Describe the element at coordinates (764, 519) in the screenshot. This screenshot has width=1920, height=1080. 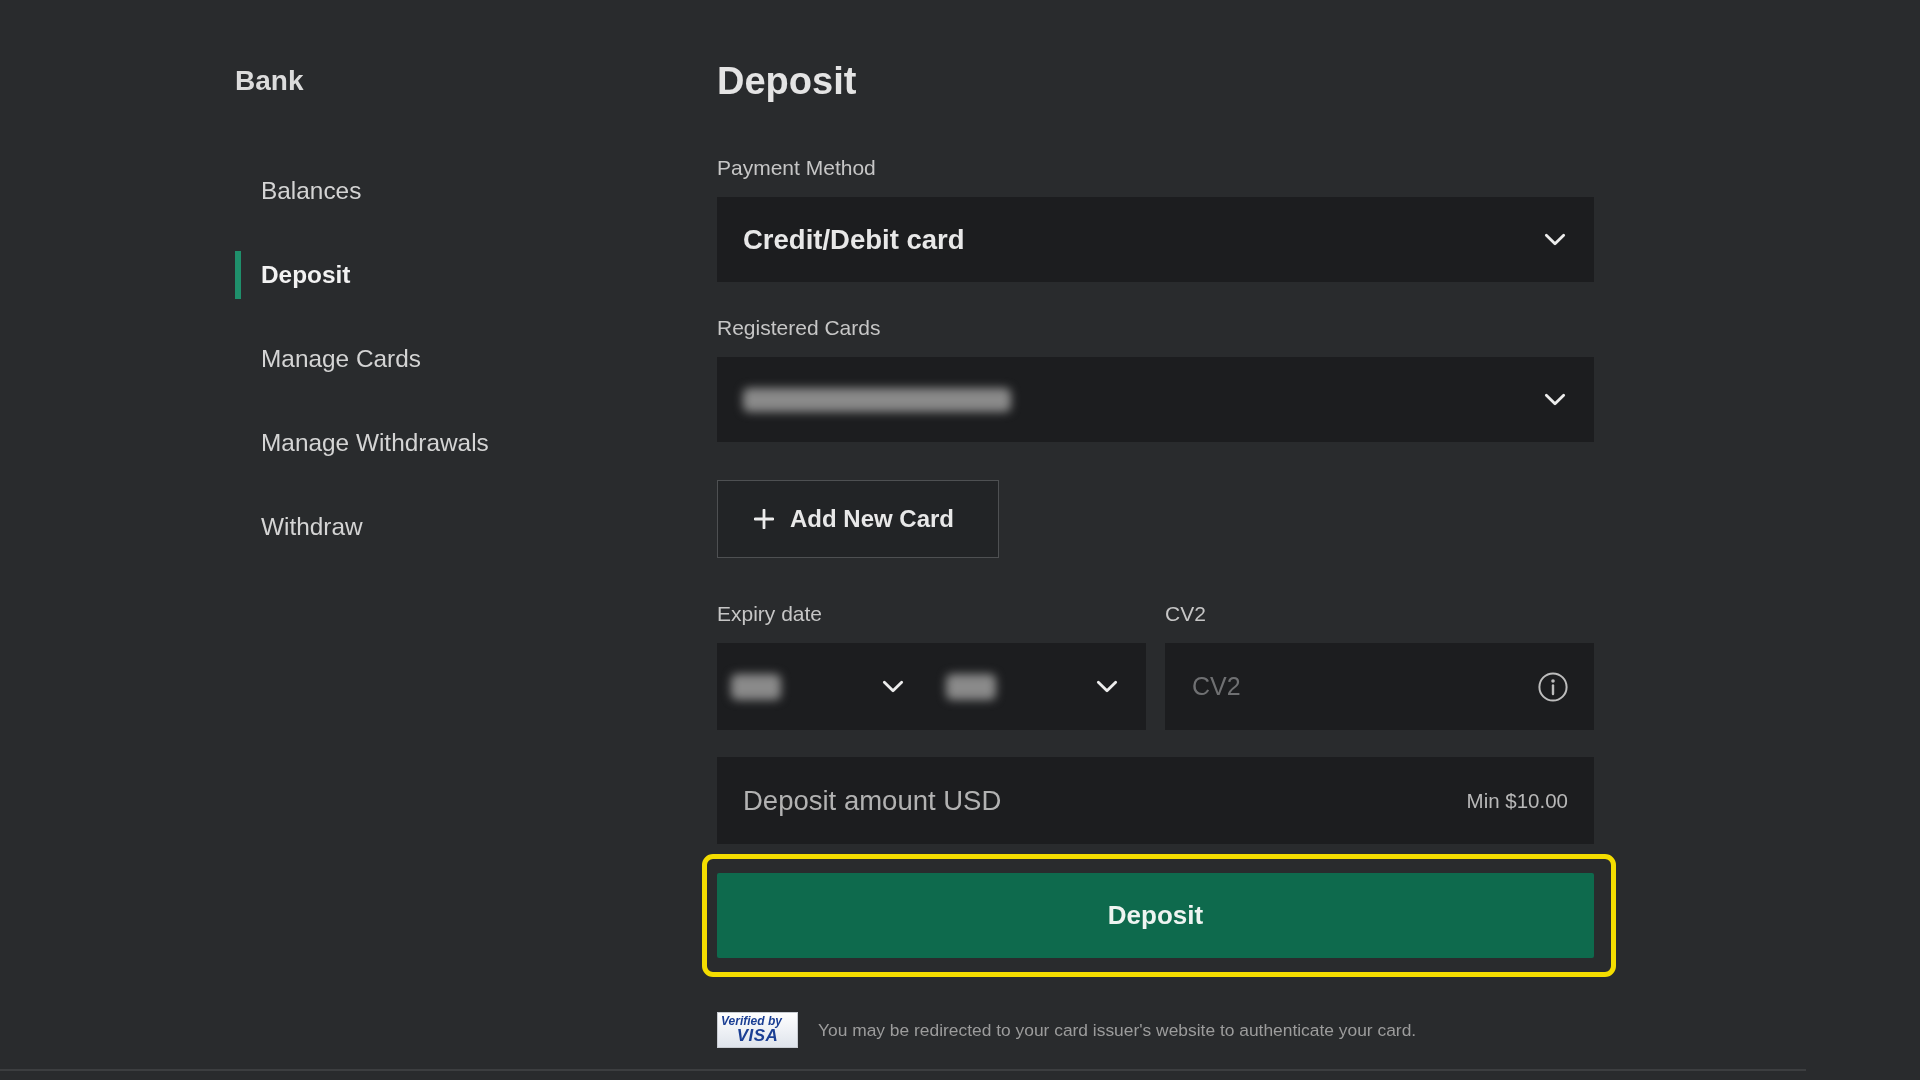
I see `plus-icon` at that location.